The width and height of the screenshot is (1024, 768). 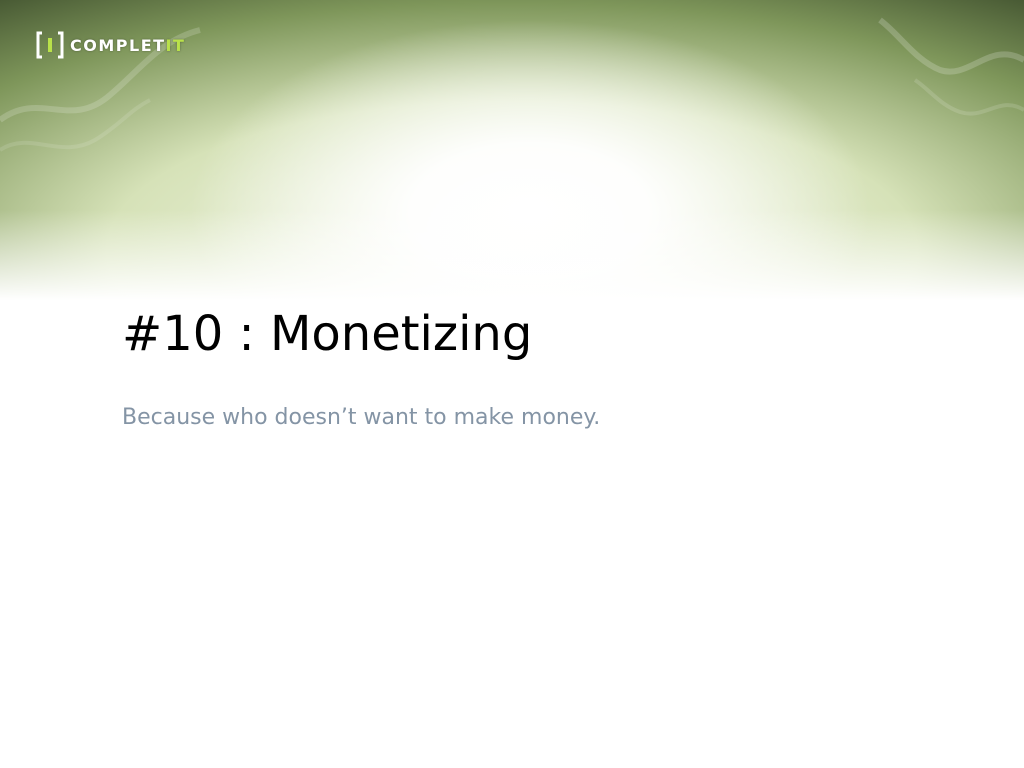 I want to click on company-logo: COMPLETIT, so click(x=110, y=45).